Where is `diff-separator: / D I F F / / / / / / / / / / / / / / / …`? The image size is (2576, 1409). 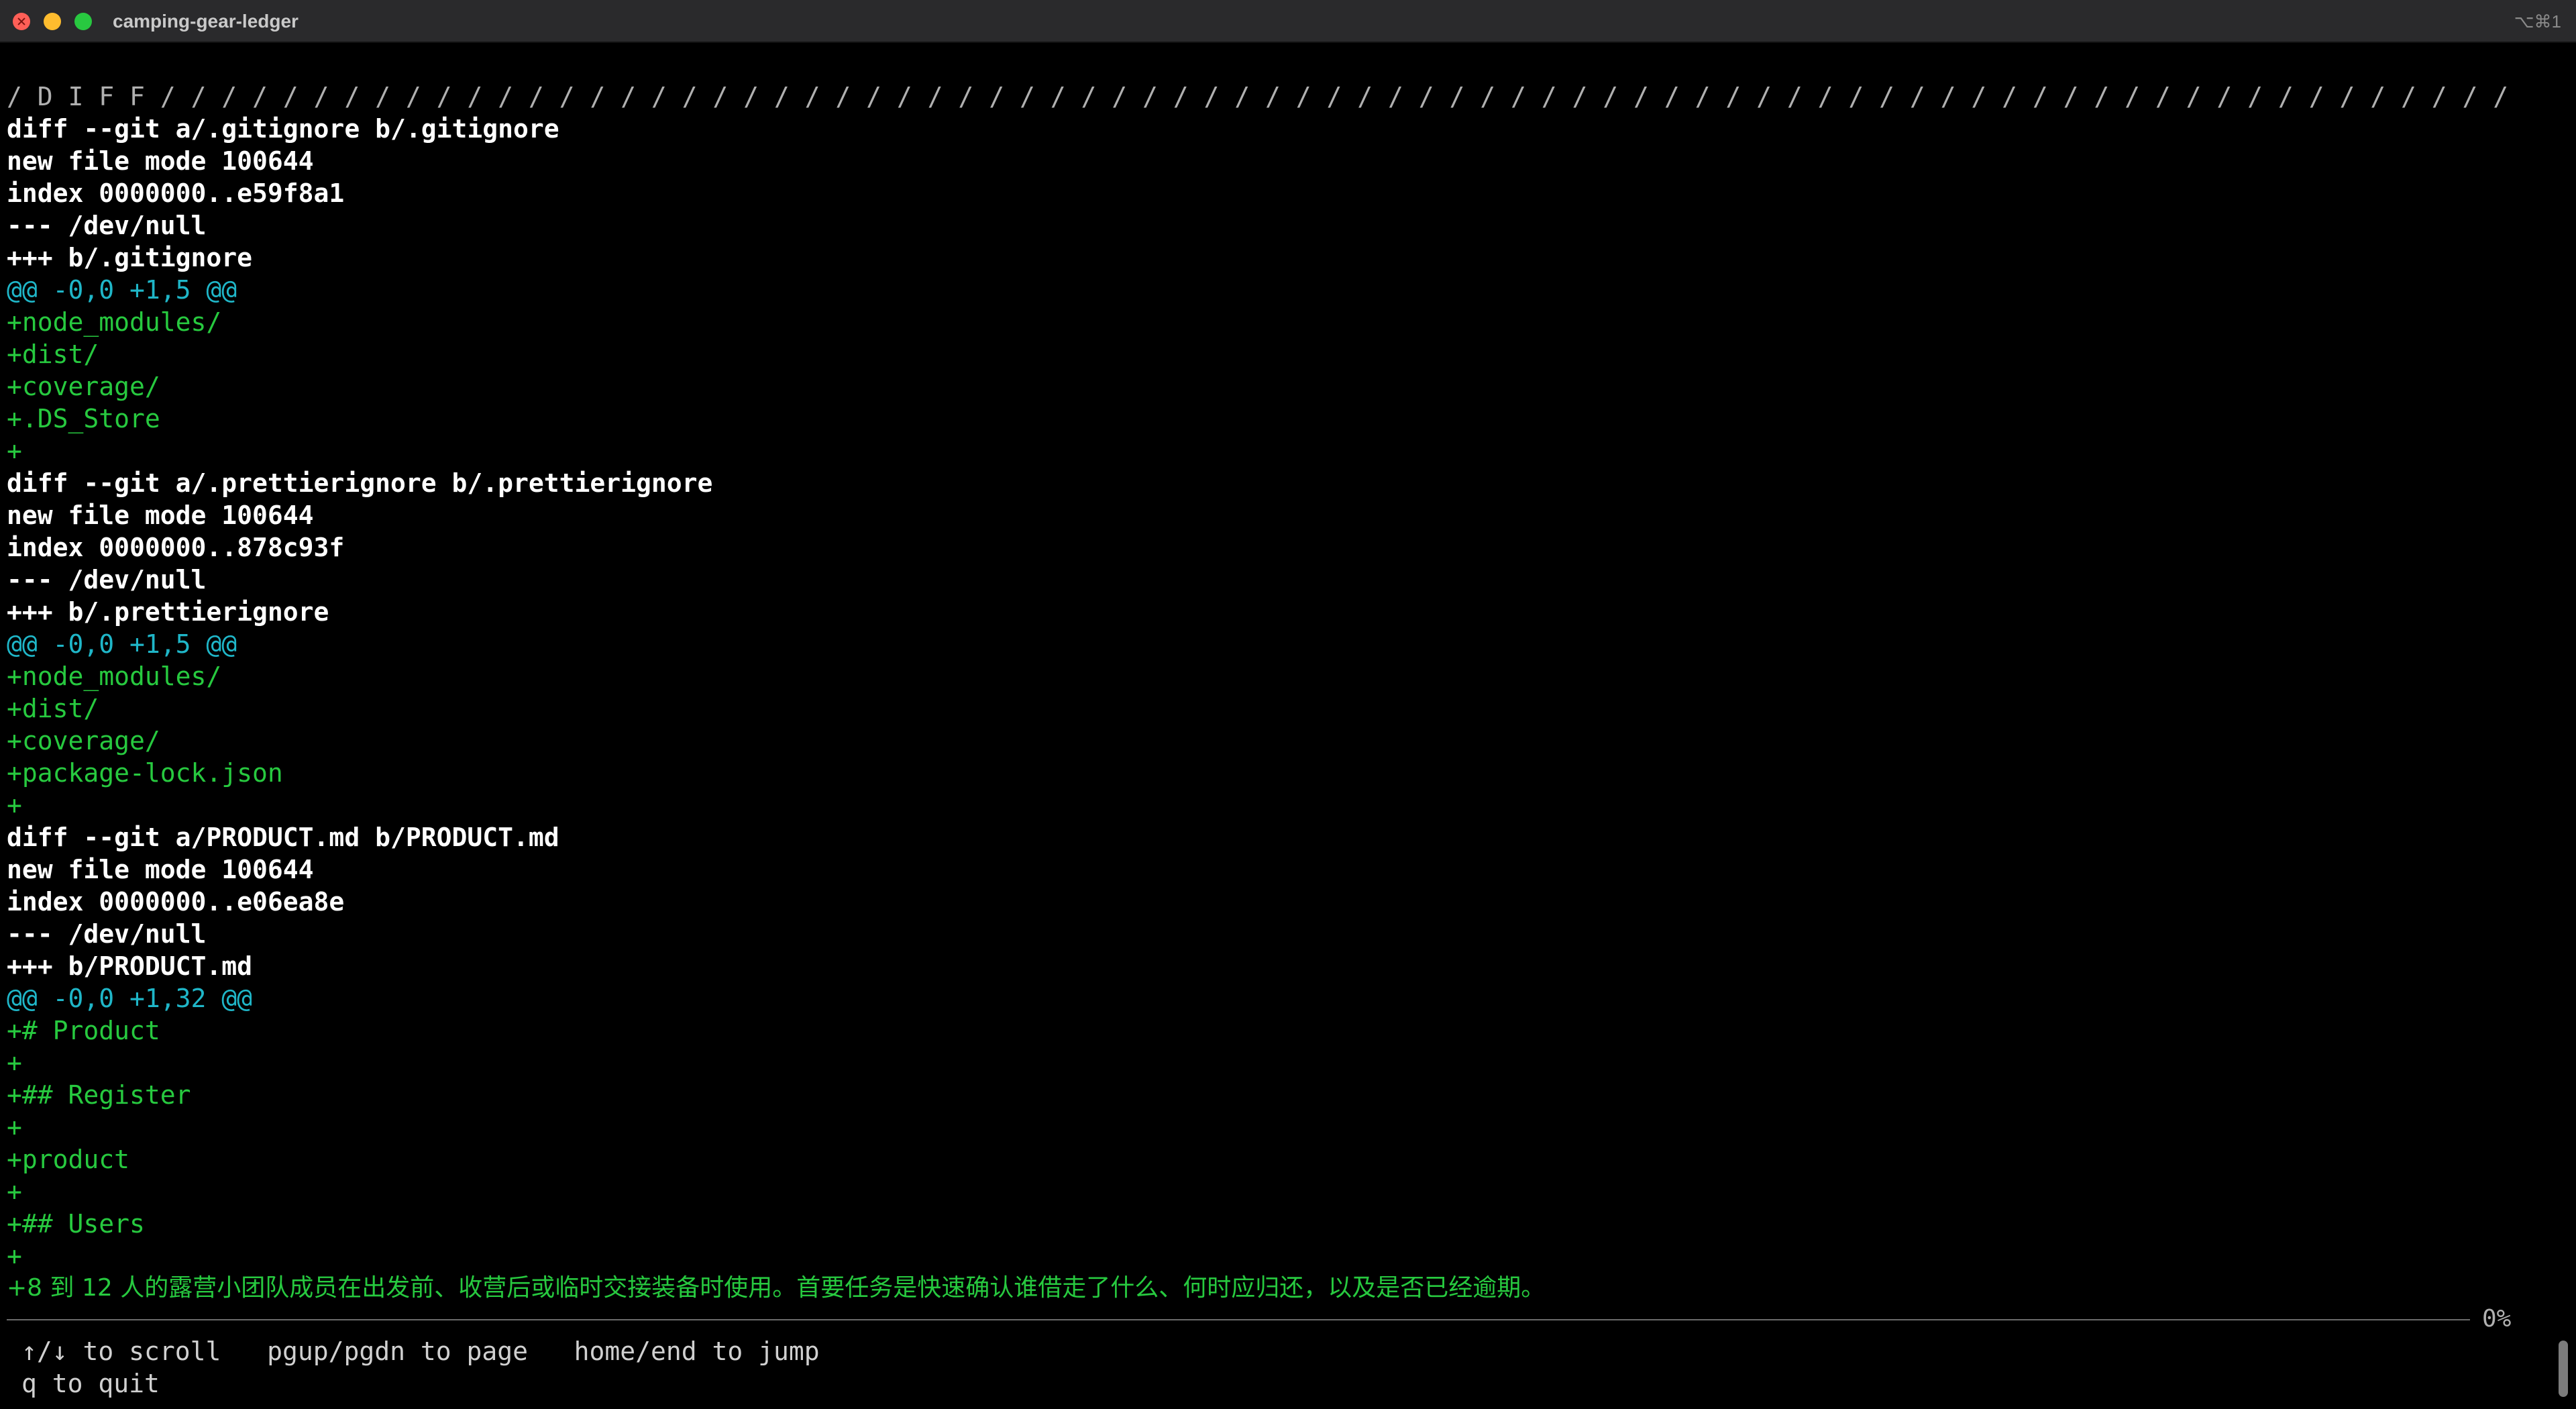 diff-separator: / D I F F / / / / / / / / / / / / / / / … is located at coordinates (1258, 96).